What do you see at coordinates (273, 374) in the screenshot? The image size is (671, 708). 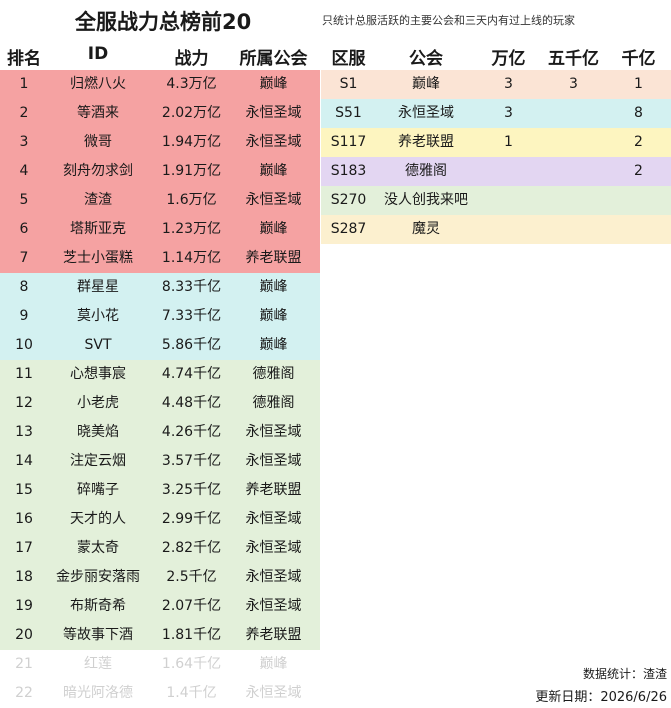 I see `guild-cell: 德雅阁` at bounding box center [273, 374].